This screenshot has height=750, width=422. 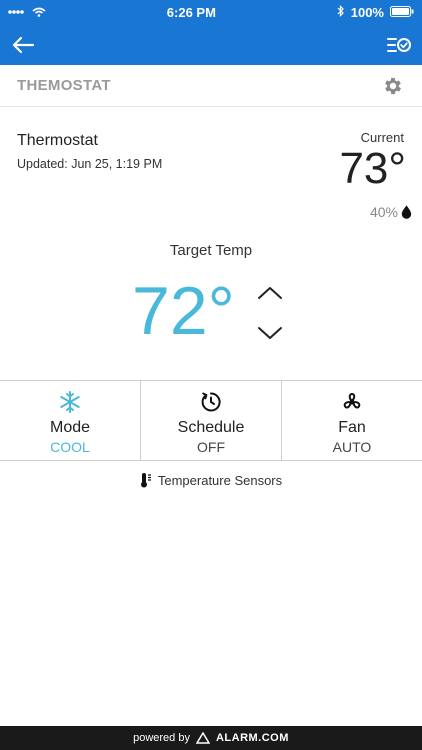 I want to click on settings-button, so click(x=393, y=86).